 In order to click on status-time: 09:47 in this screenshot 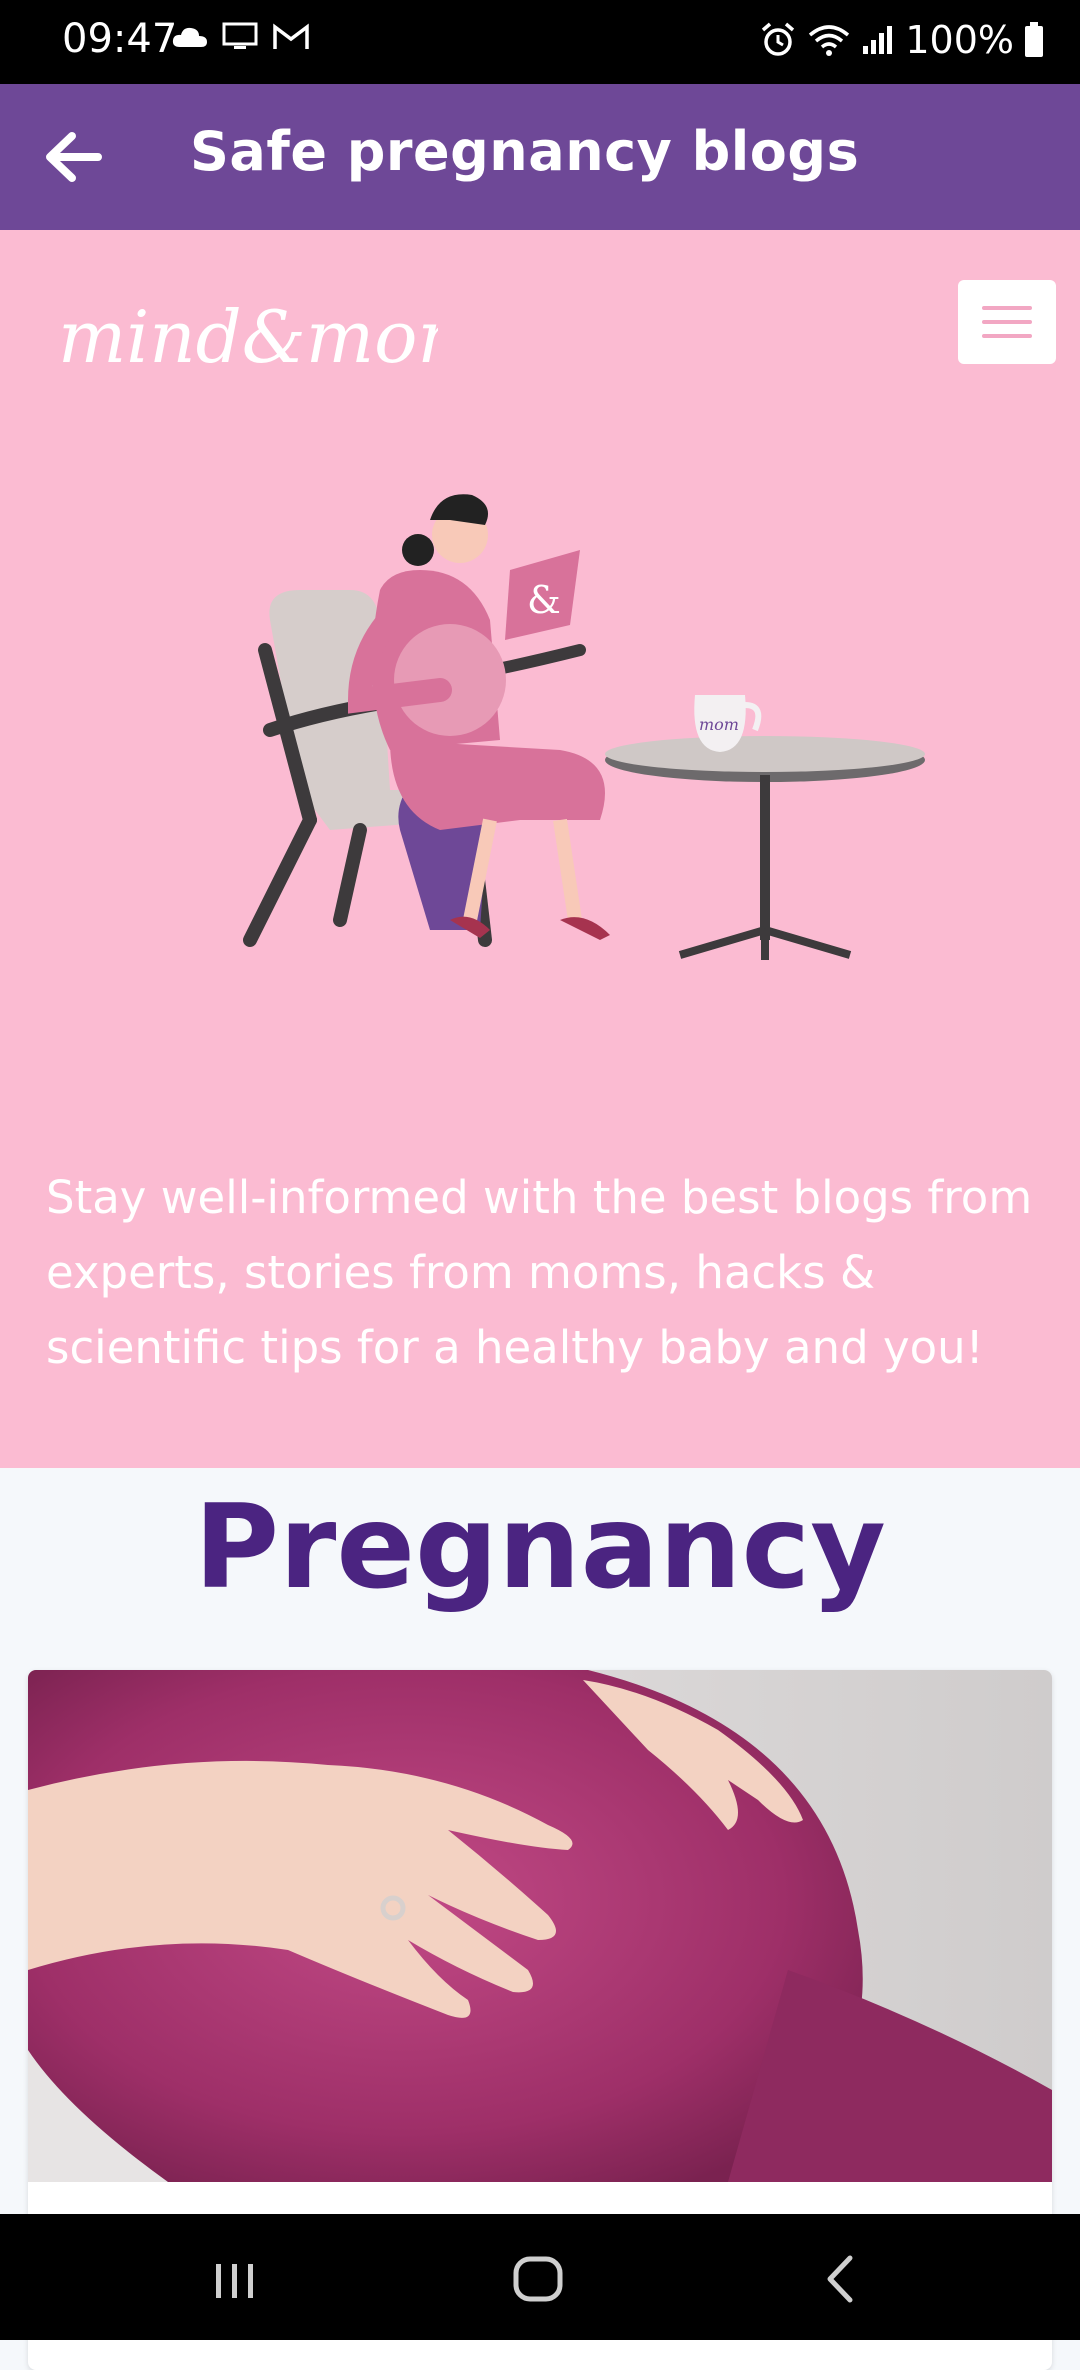, I will do `click(120, 39)`.